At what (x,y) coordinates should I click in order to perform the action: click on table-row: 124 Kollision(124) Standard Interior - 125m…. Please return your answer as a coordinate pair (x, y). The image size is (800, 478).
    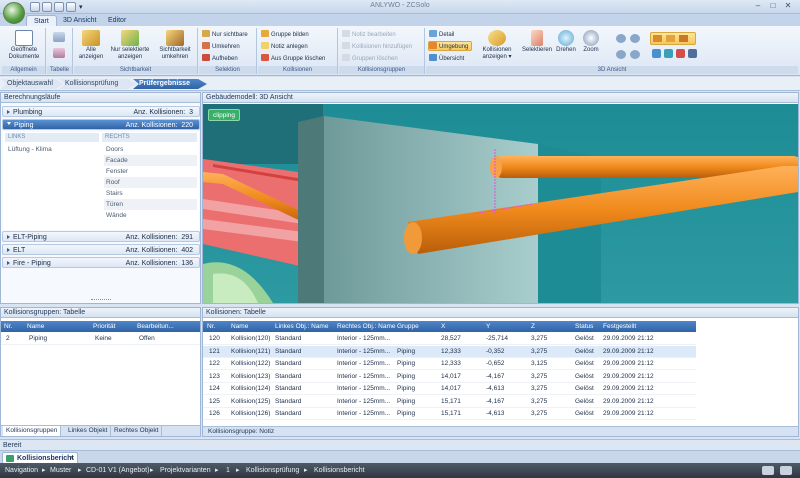
    Looking at the image, I should click on (449, 389).